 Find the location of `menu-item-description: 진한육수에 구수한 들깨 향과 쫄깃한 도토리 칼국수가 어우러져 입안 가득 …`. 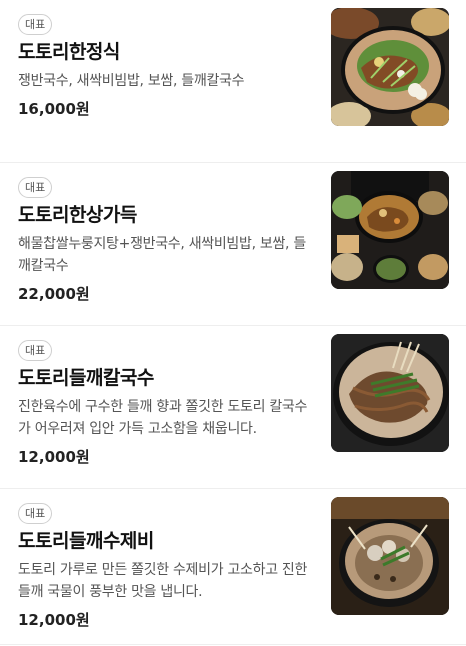

menu-item-description: 진한육수에 구수한 들깨 향과 쫄깃한 도토리 칼국수가 어우러져 입안 가득 … is located at coordinates (163, 418).